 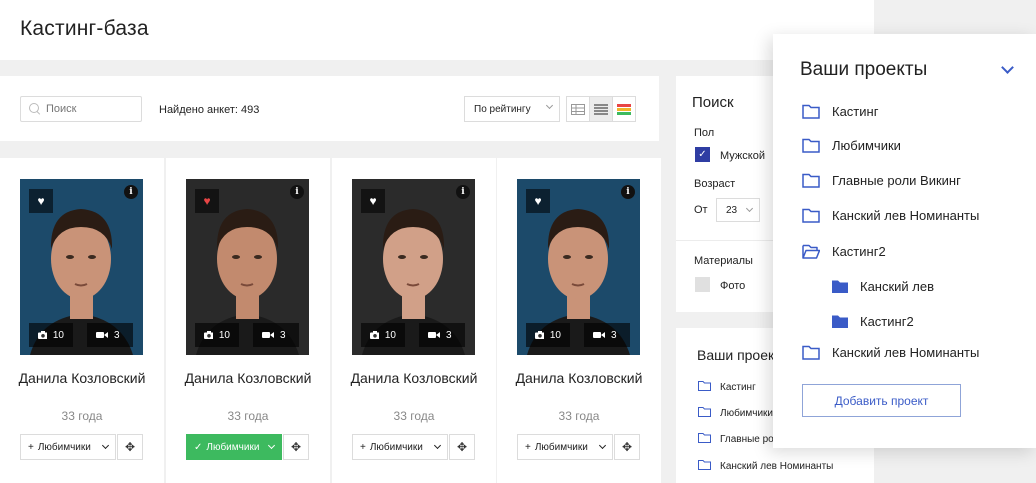 I want to click on project-item: Кастинг2, so click(x=844, y=251).